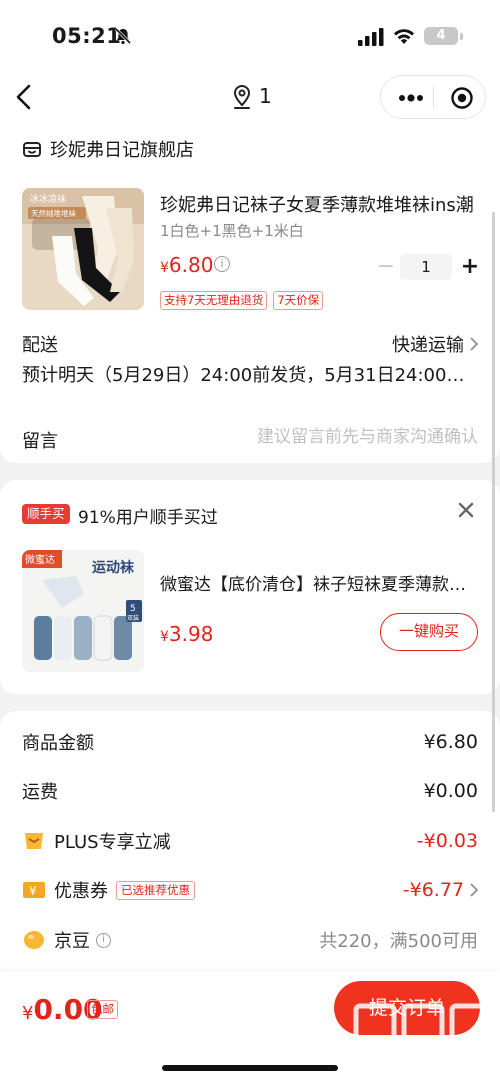 This screenshot has width=500, height=1083. I want to click on back-arrow-icon, so click(24, 97).